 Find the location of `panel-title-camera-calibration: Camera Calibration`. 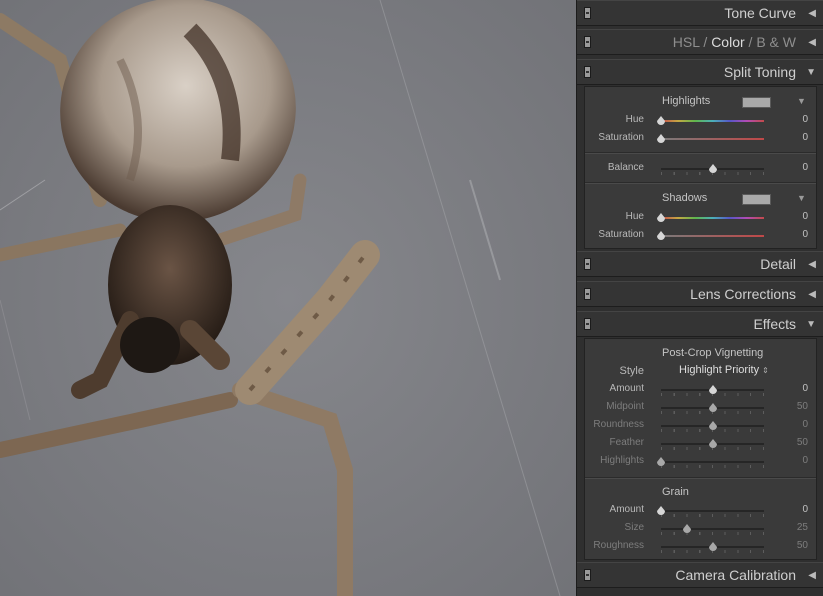

panel-title-camera-calibration: Camera Calibration is located at coordinates (735, 575).